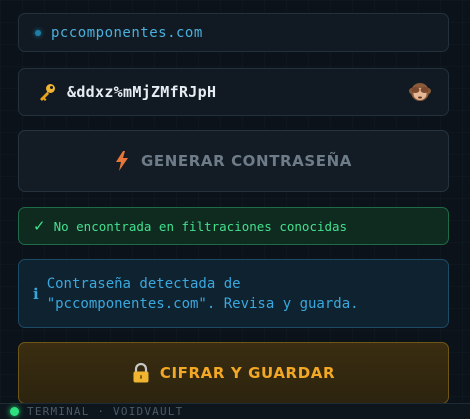  What do you see at coordinates (142, 92) in the screenshot?
I see `password-value: &ddxz%mMjZMfRJpH` at bounding box center [142, 92].